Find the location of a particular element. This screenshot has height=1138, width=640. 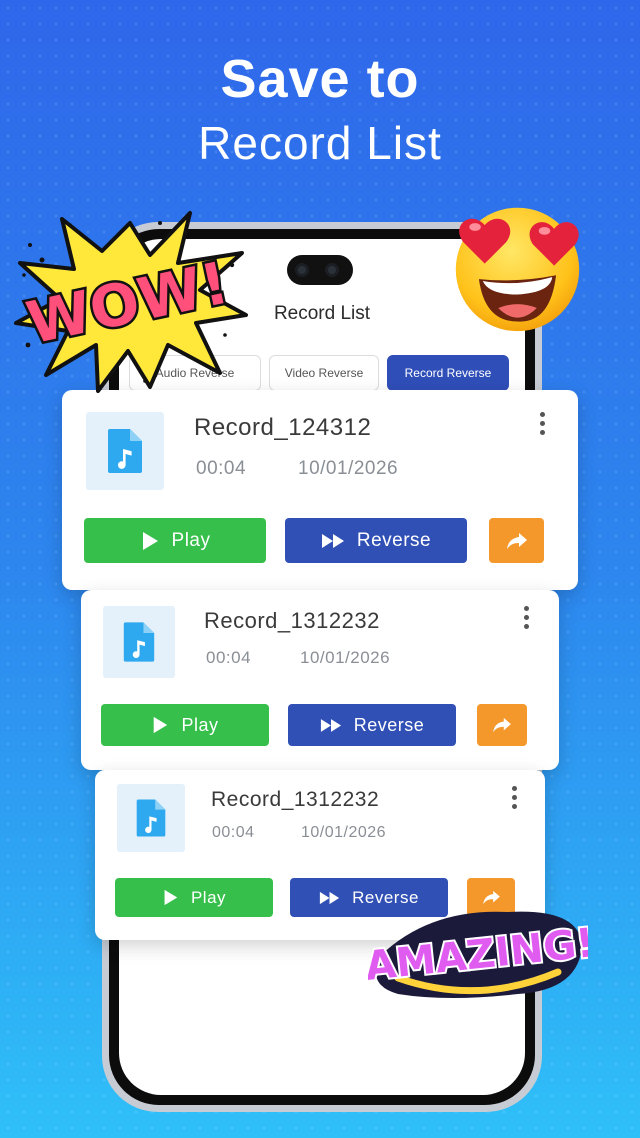

tab-record-reverse: Record Reverse is located at coordinates (448, 373).